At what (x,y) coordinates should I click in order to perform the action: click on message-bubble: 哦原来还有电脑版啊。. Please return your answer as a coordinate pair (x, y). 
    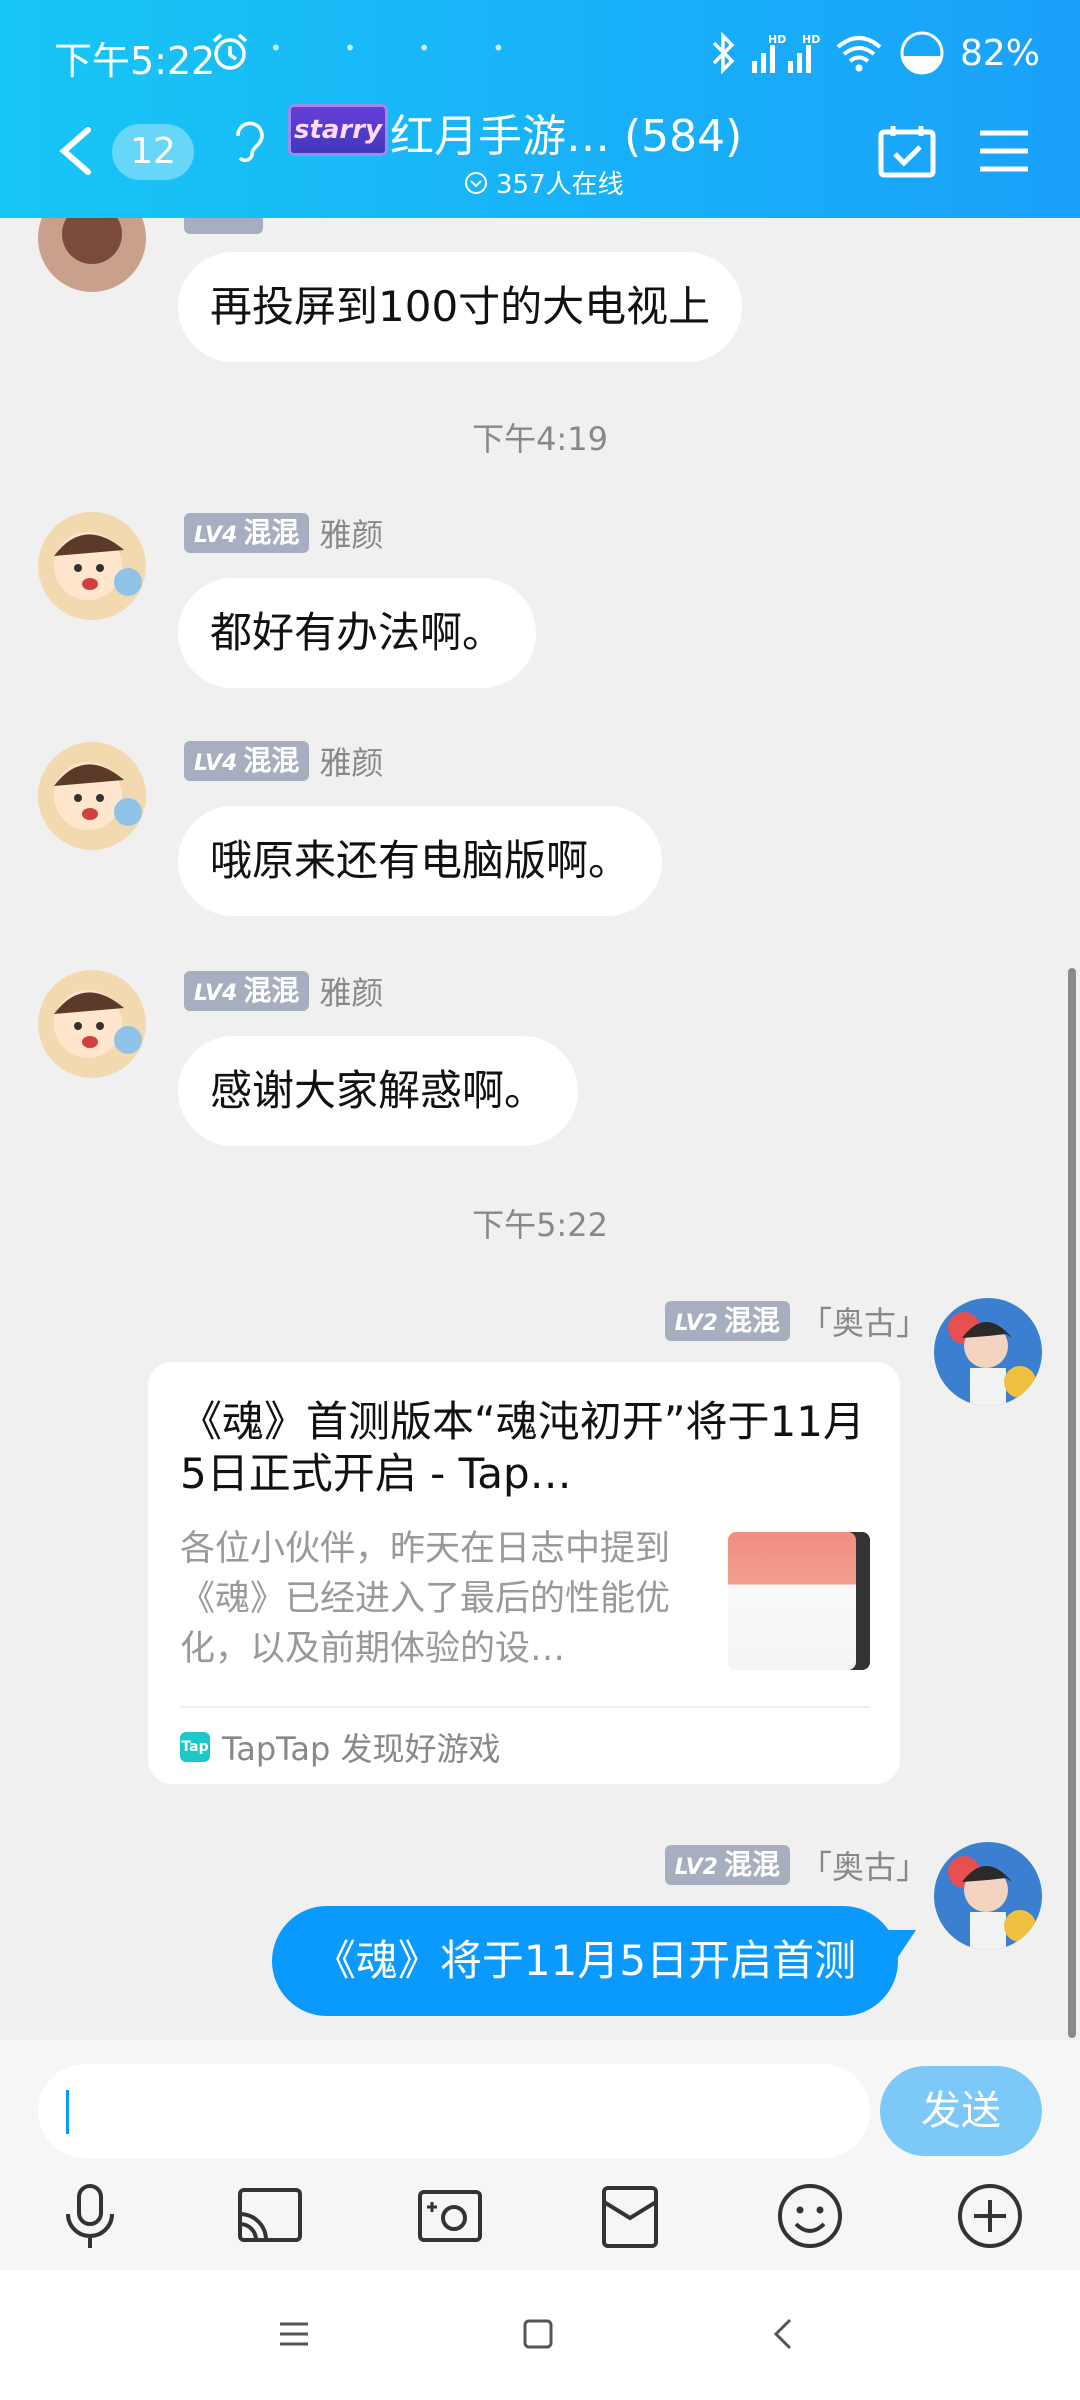
    Looking at the image, I should click on (420, 861).